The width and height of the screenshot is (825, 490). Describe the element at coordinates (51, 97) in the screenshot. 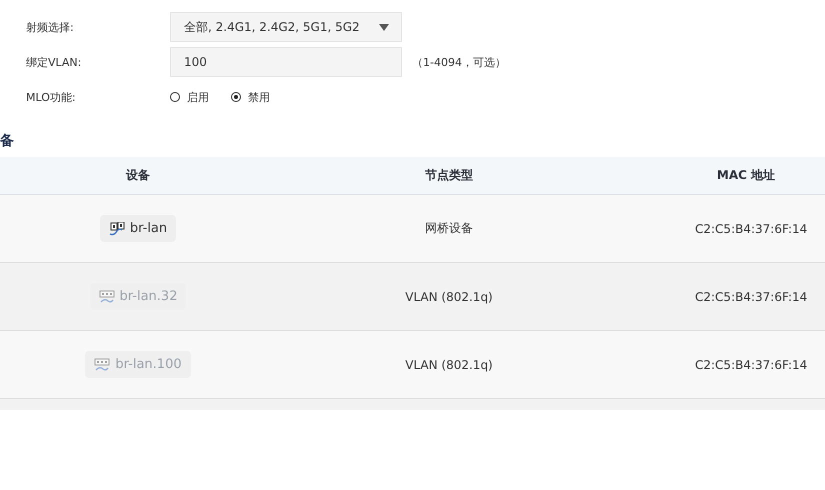

I see `field-label: MLO功能:` at that location.